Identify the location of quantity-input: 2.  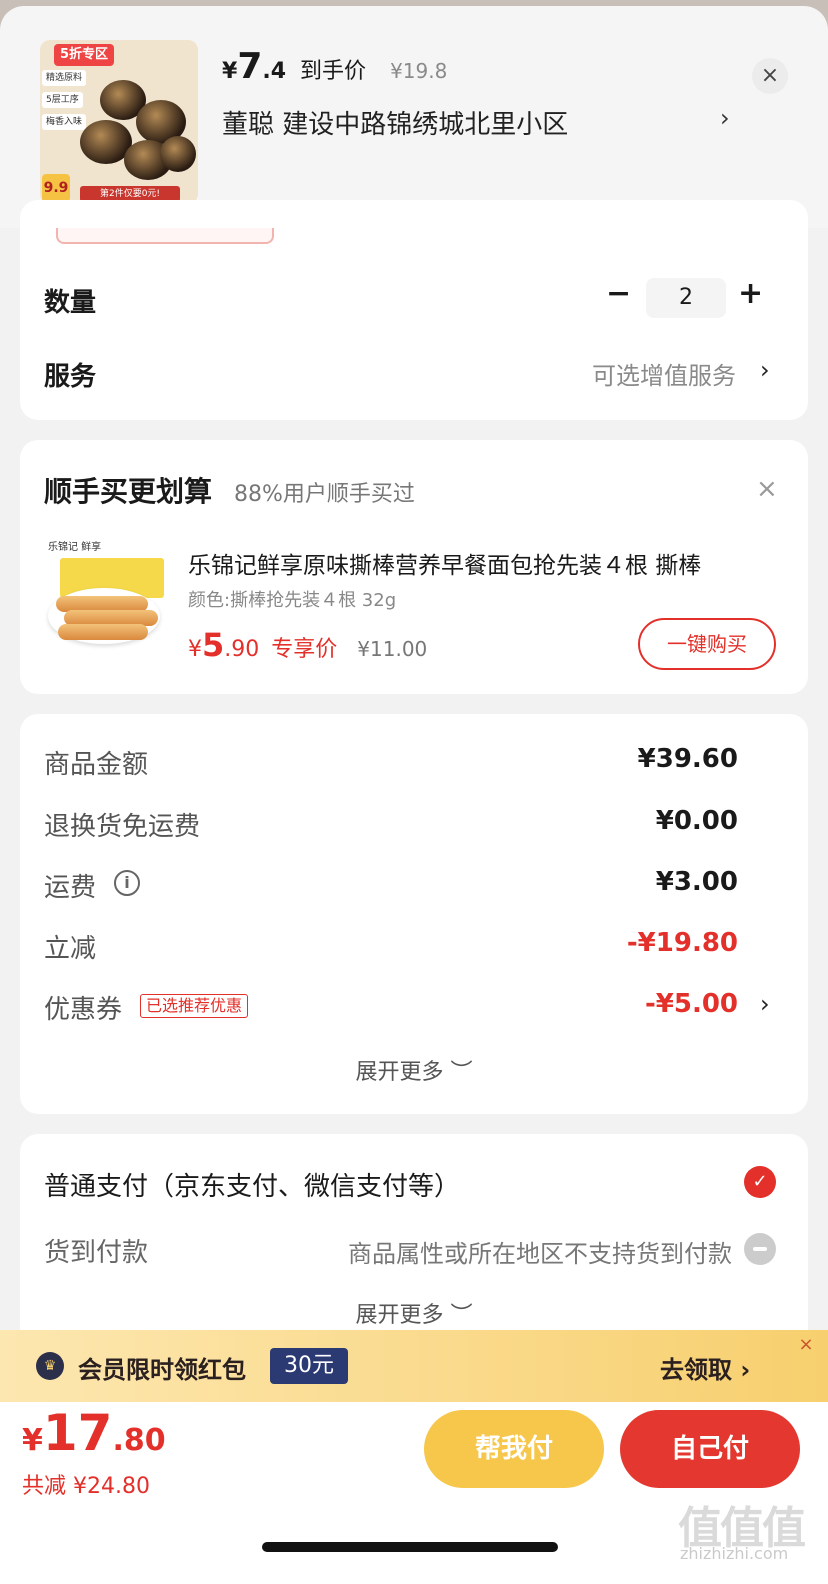
(686, 298).